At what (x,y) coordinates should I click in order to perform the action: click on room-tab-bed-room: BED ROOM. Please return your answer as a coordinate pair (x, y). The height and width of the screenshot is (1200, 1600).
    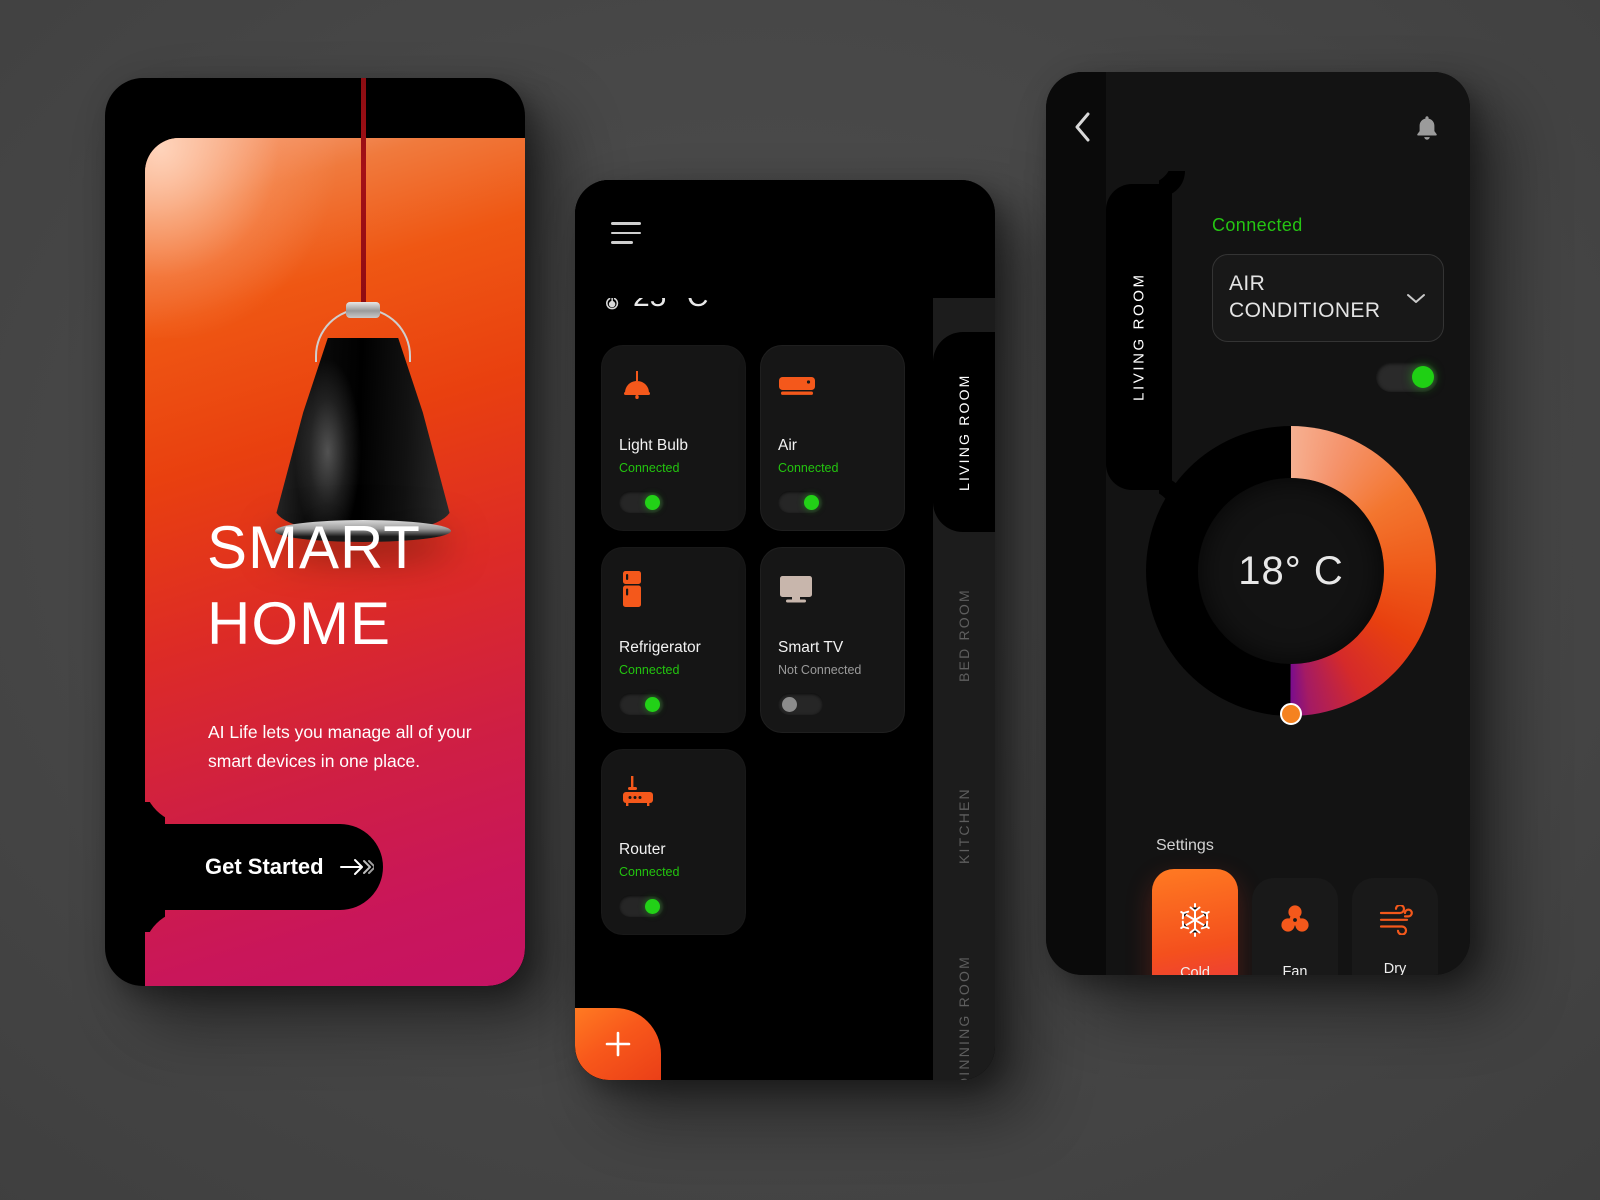
    Looking at the image, I should click on (964, 635).